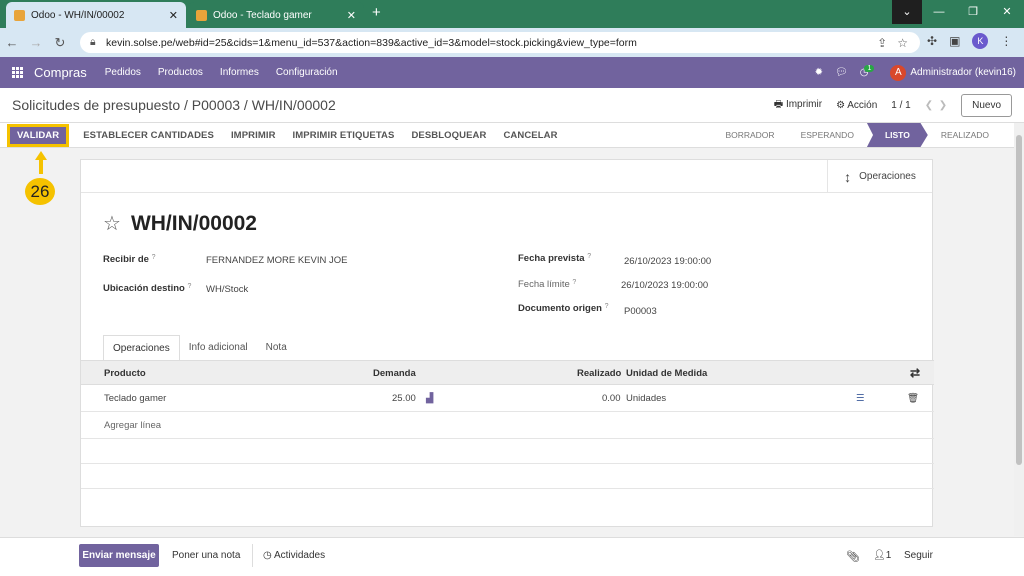 The width and height of the screenshot is (1024, 576). Describe the element at coordinates (888, 555) in the screenshot. I see `followers-count: 1` at that location.